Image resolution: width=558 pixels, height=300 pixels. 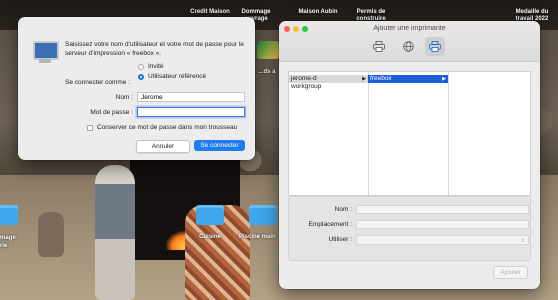 I want to click on add-printer-button: Ajouter, so click(x=510, y=272).